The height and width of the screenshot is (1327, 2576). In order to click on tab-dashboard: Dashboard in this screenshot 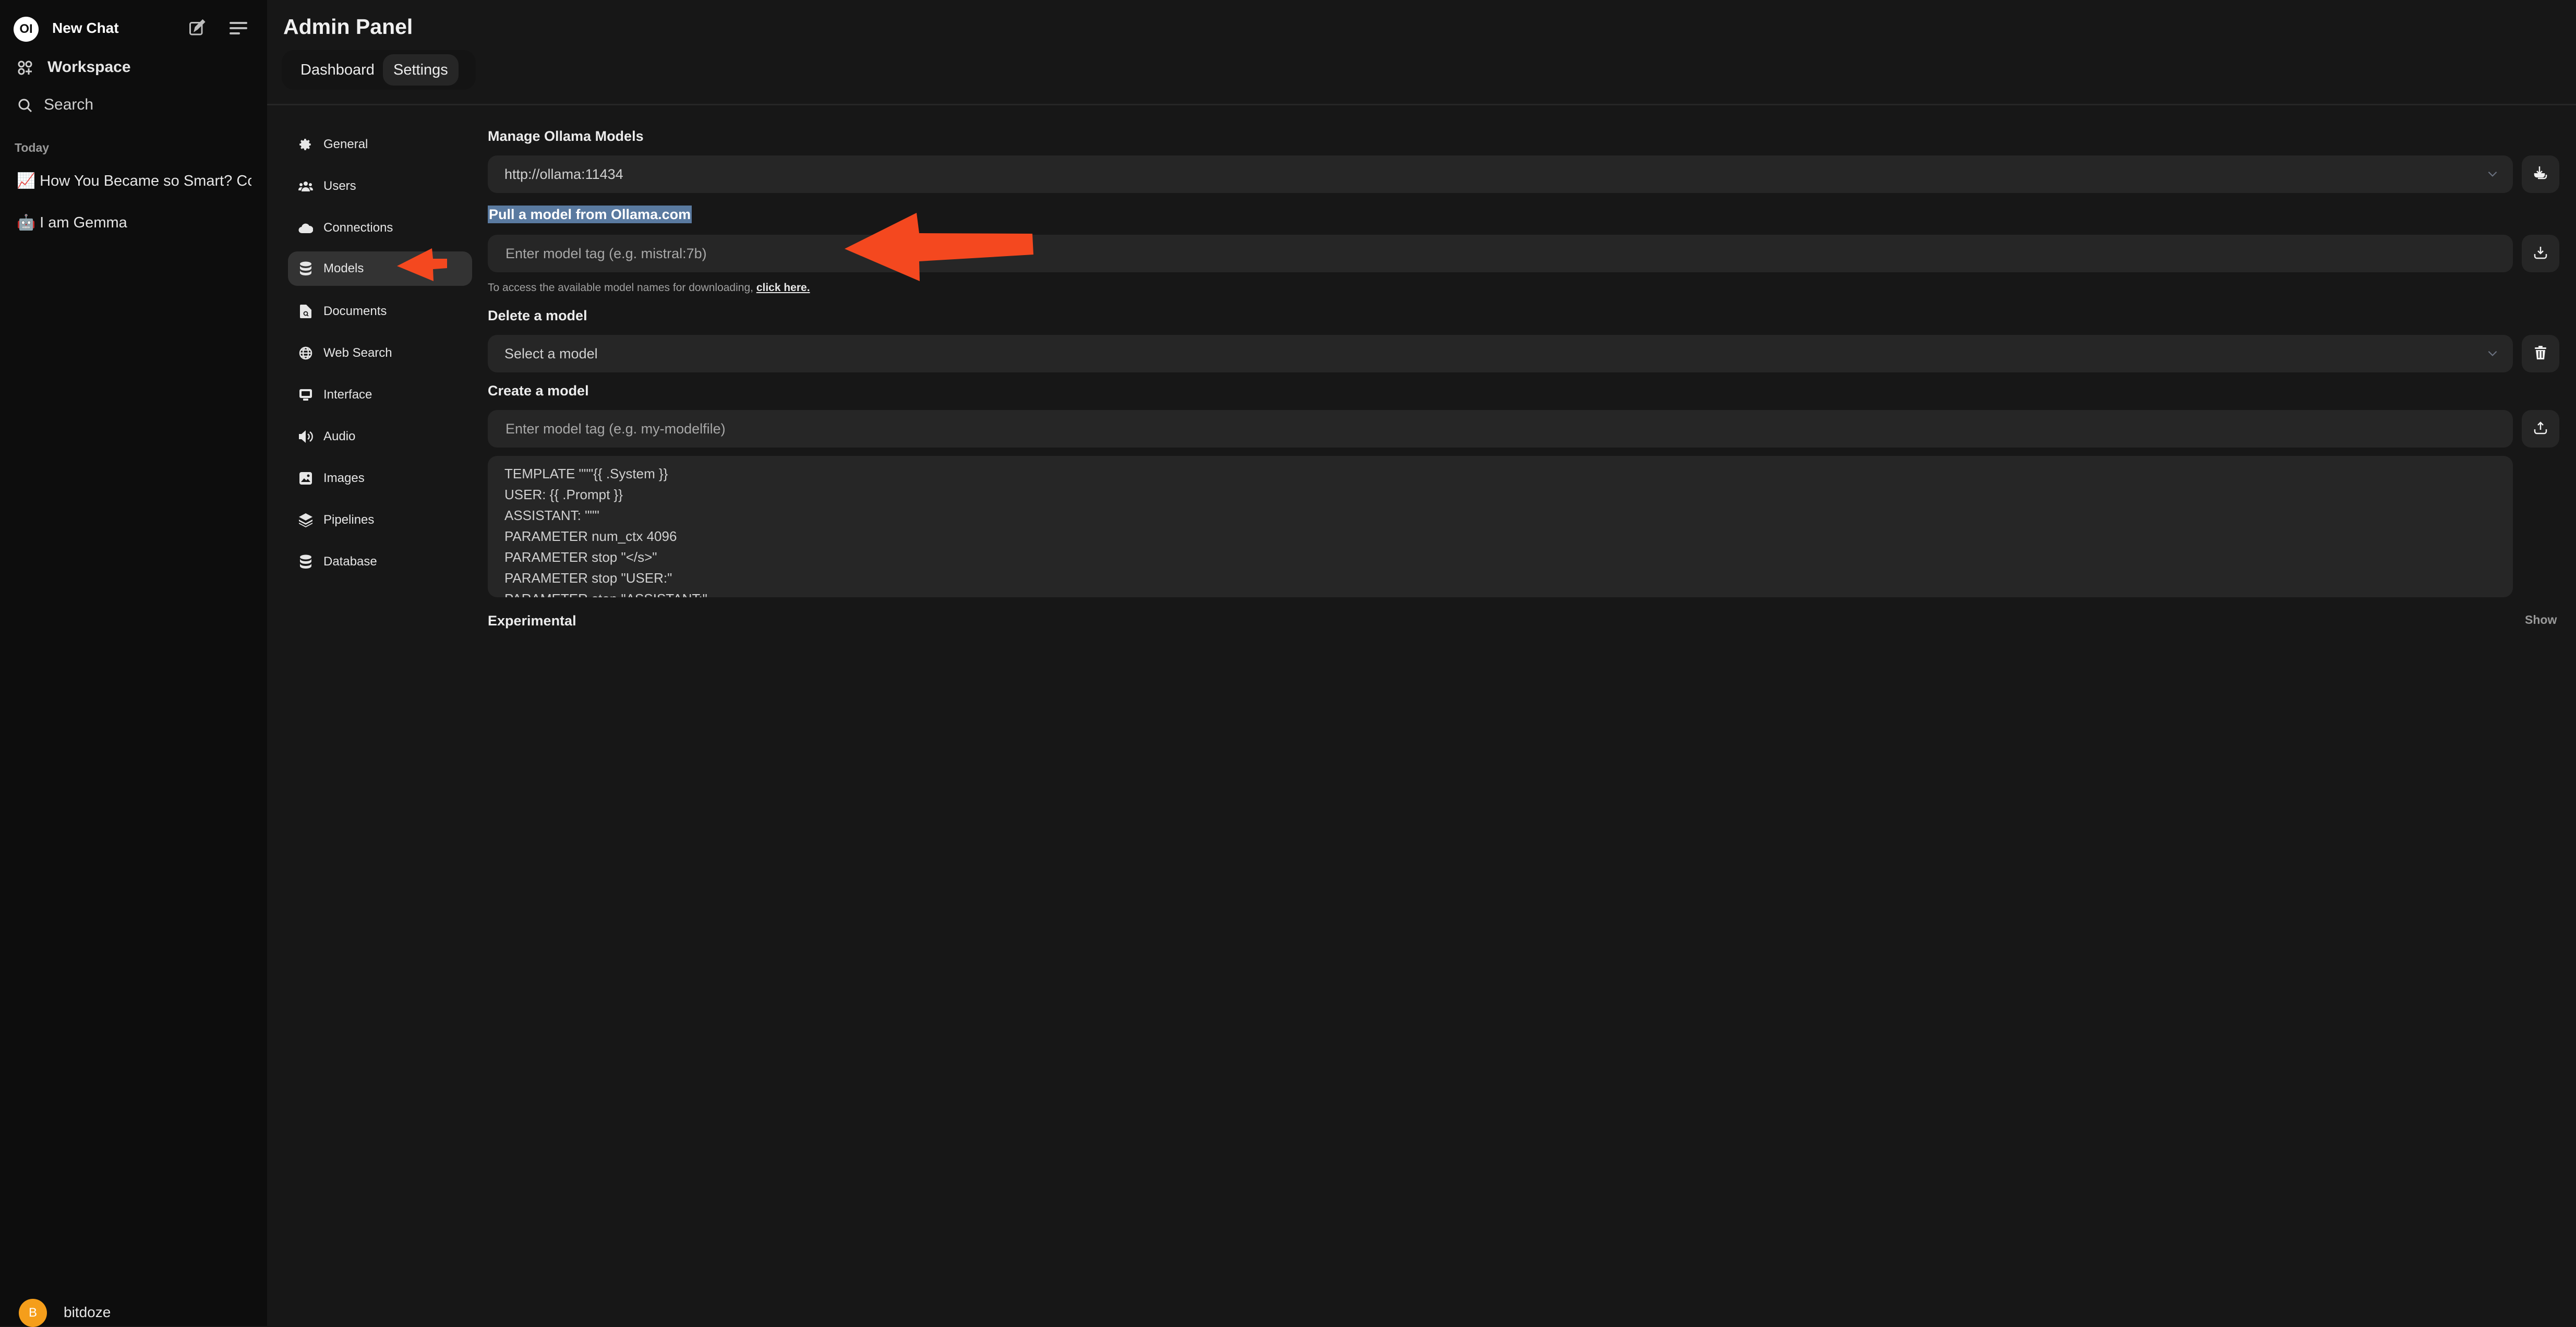, I will do `click(337, 70)`.